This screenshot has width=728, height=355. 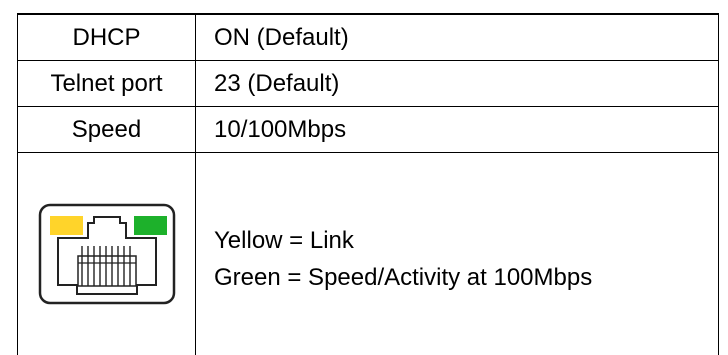 What do you see at coordinates (466, 278) in the screenshot?
I see `green-led-legend: Green = Speed/Activity at 100Mbps` at bounding box center [466, 278].